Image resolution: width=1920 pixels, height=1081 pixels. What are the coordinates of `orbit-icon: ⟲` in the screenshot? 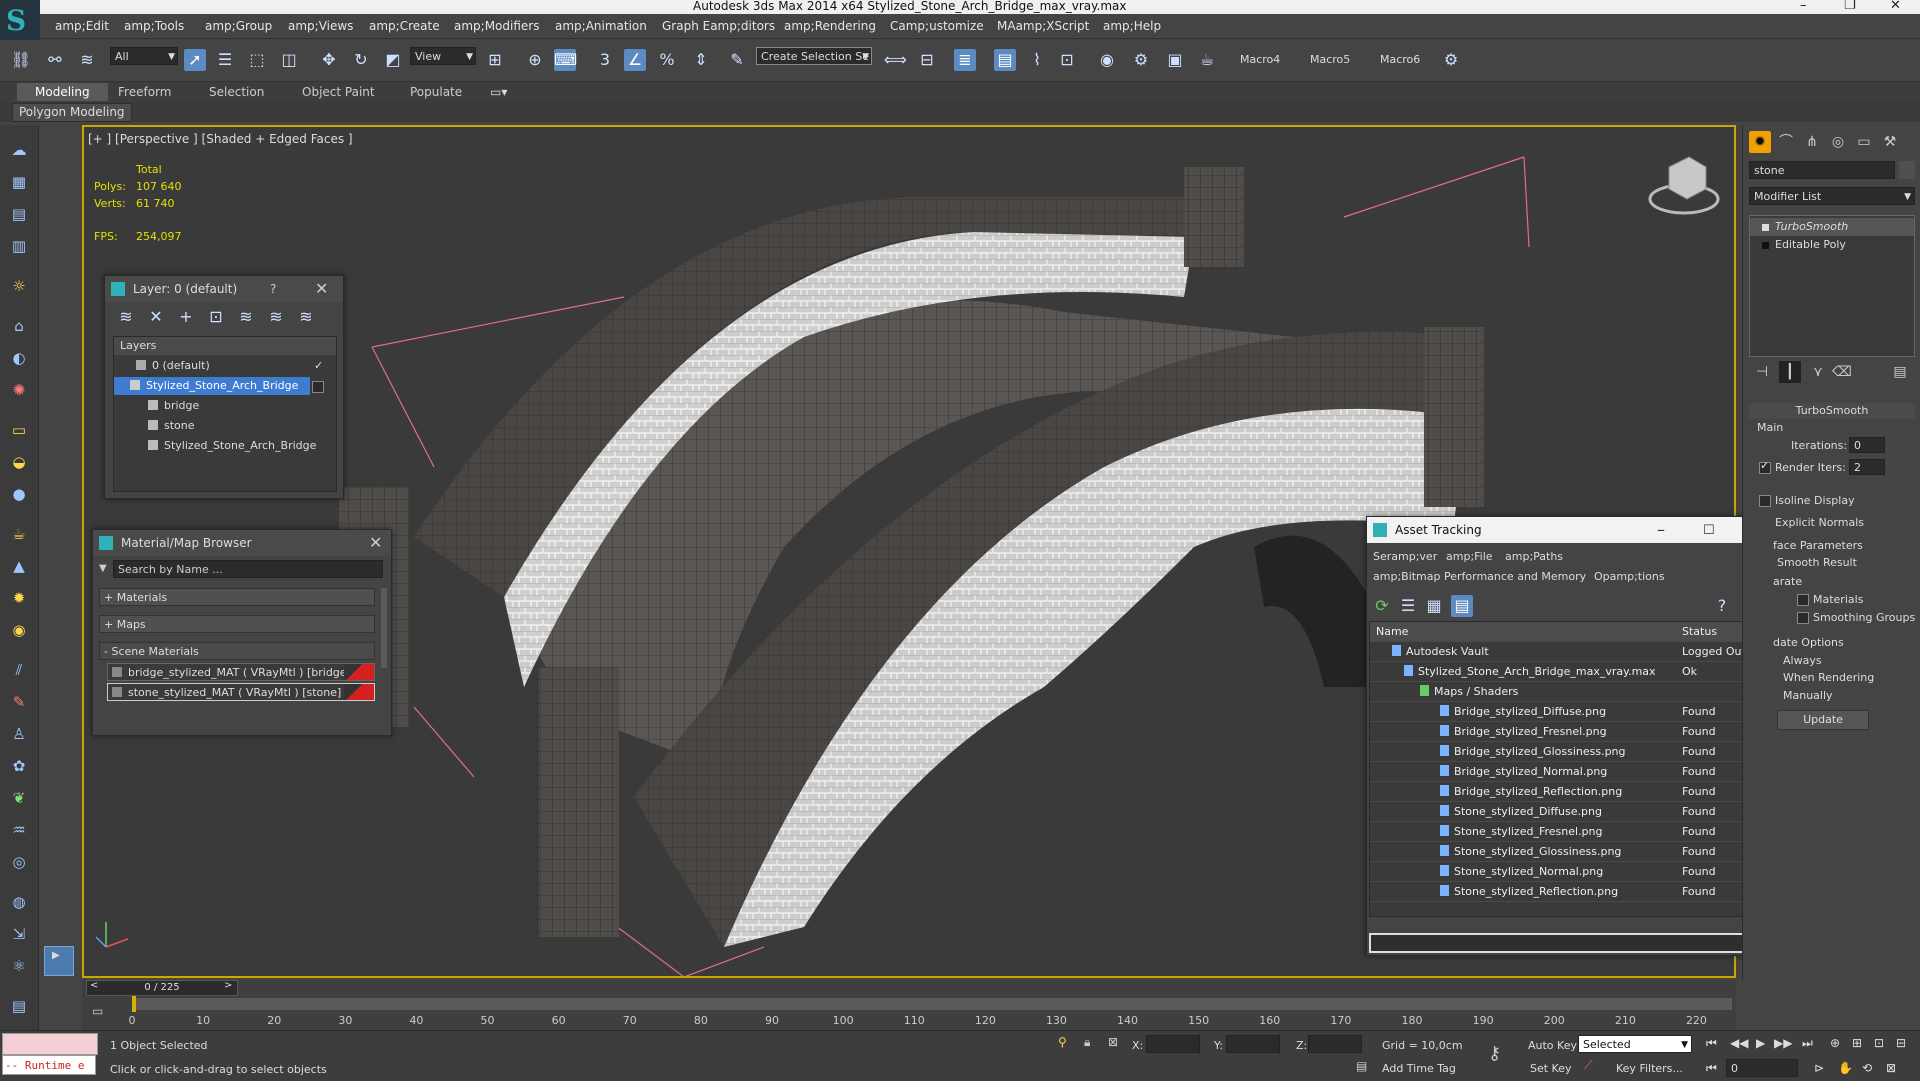 It's located at (1867, 1068).